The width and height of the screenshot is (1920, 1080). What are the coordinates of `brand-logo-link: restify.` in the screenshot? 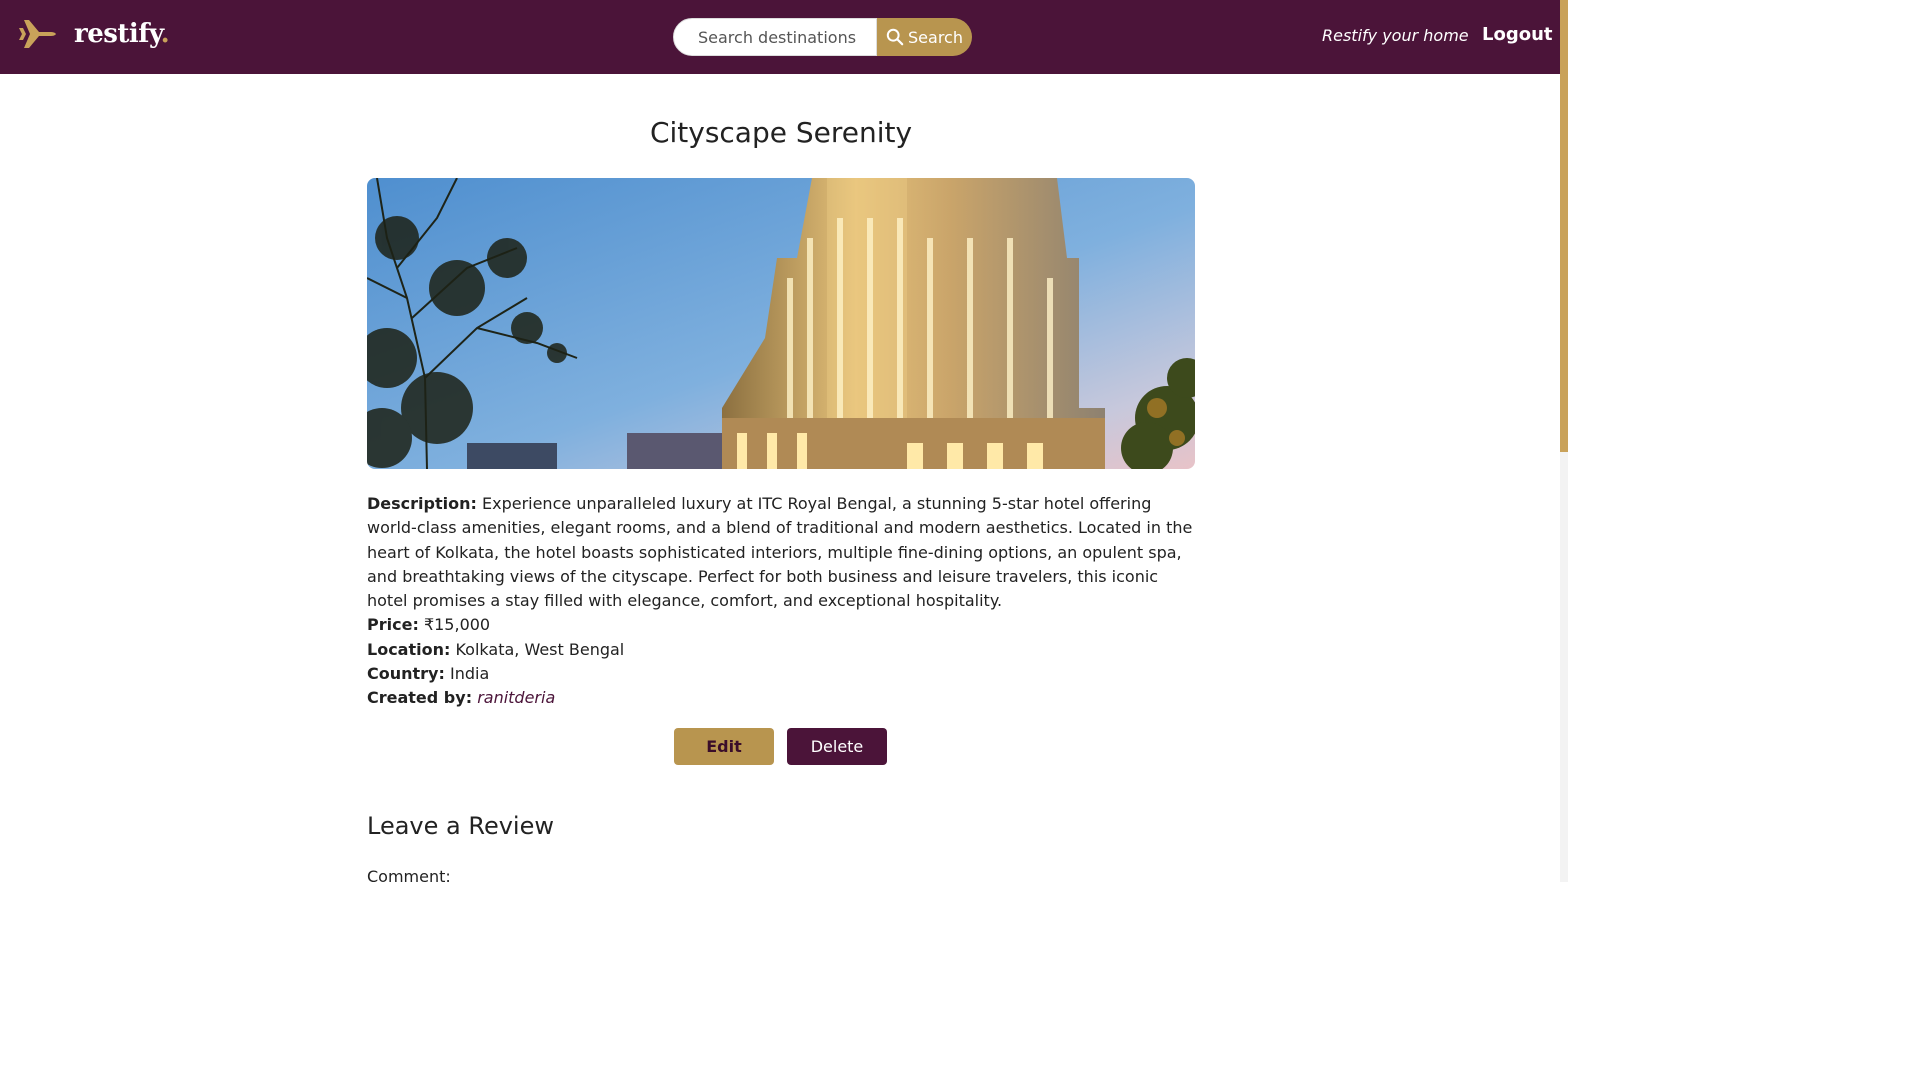 It's located at (94, 34).